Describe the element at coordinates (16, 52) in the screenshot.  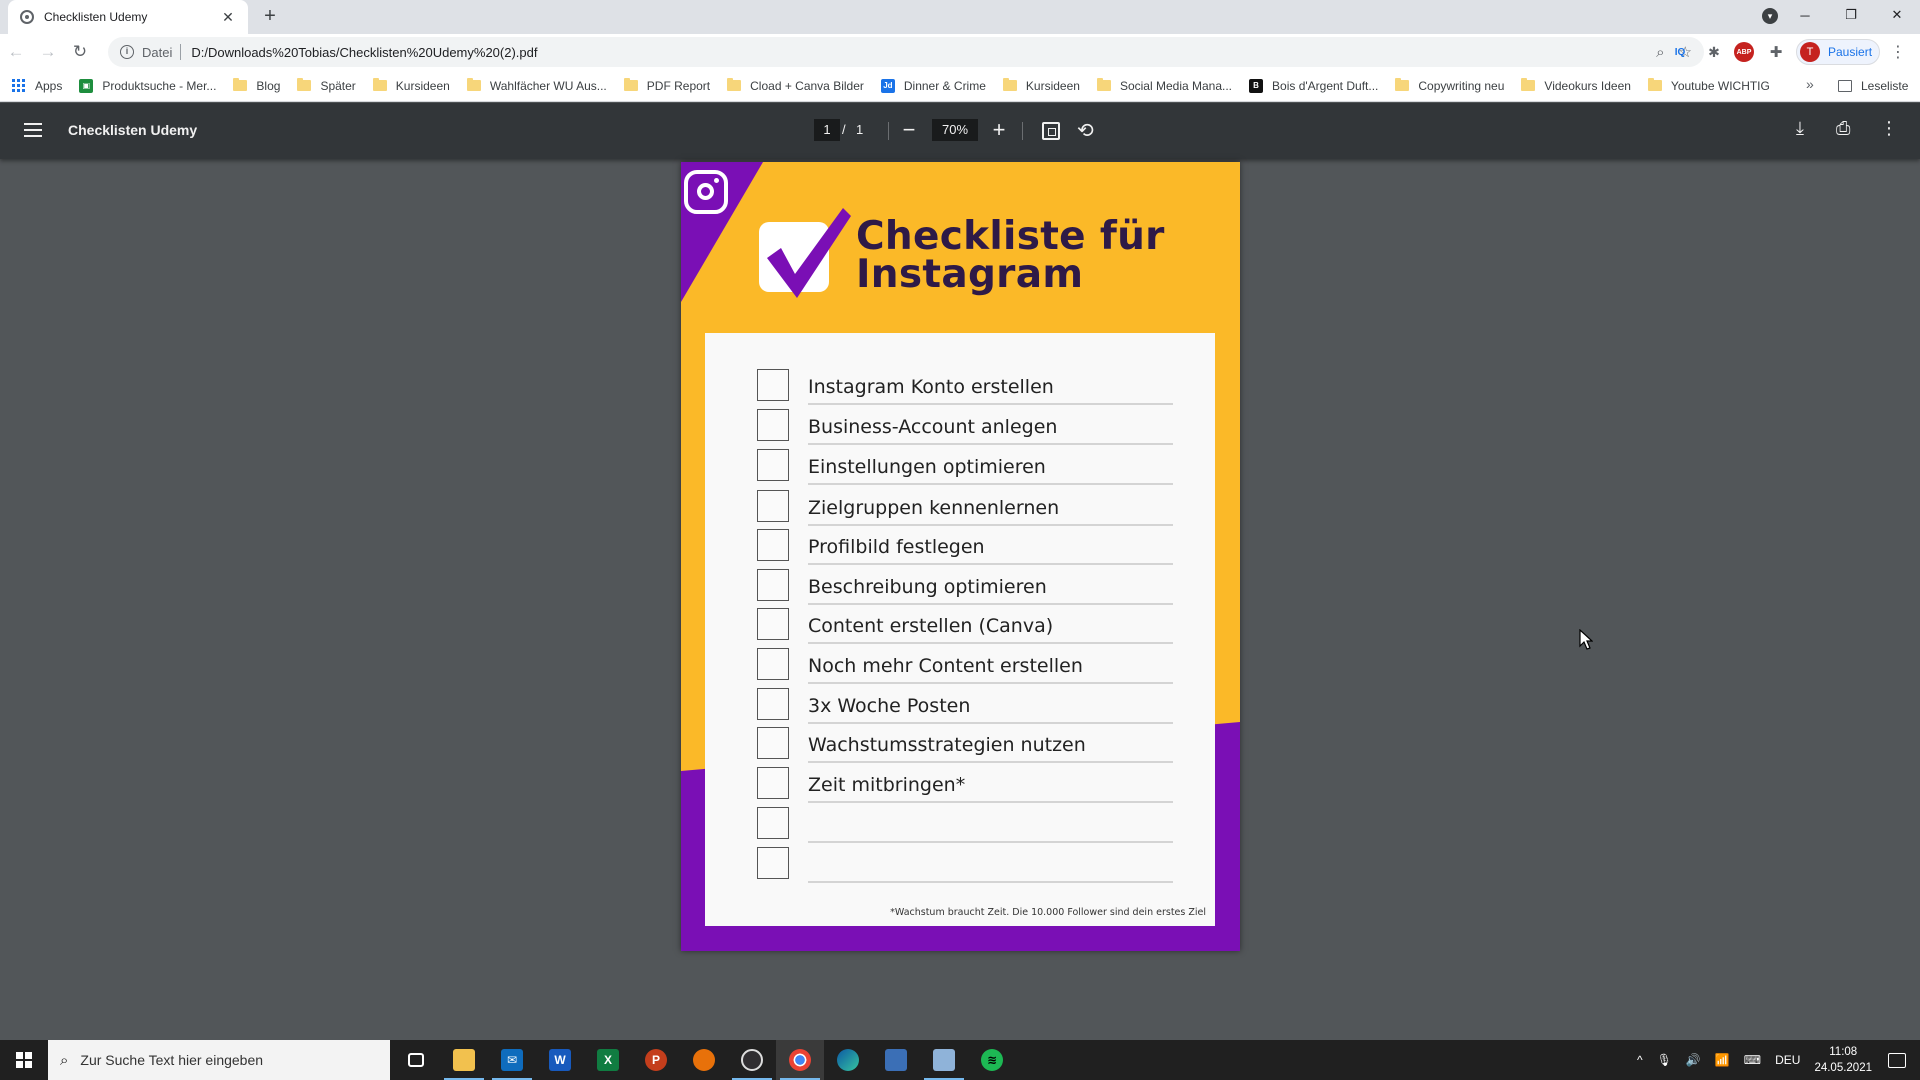
I see `back-button: ←` at that location.